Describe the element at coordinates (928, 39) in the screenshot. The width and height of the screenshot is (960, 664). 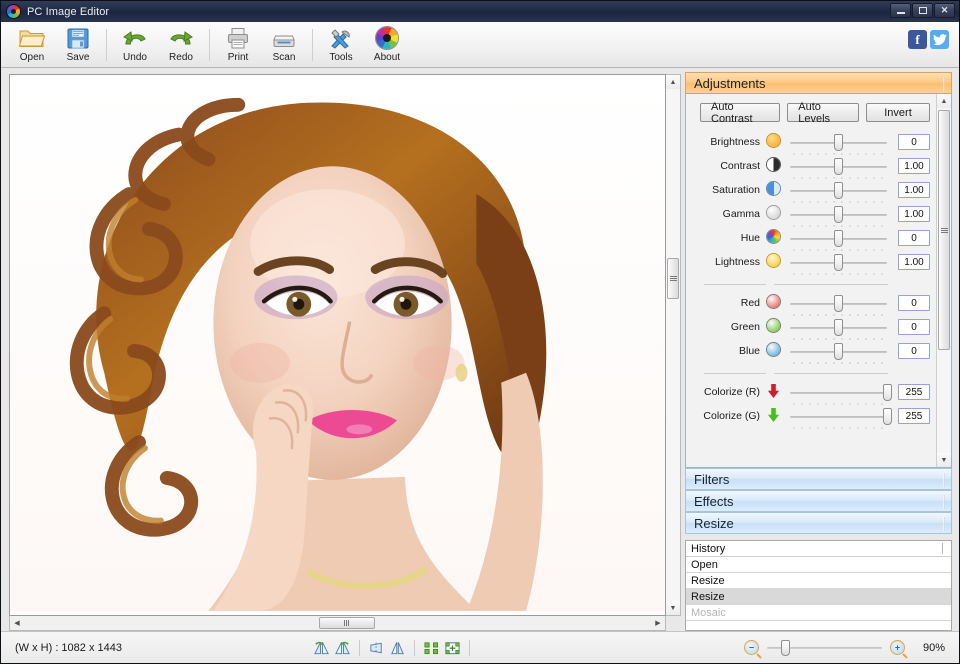
I see `social-links: f` at that location.